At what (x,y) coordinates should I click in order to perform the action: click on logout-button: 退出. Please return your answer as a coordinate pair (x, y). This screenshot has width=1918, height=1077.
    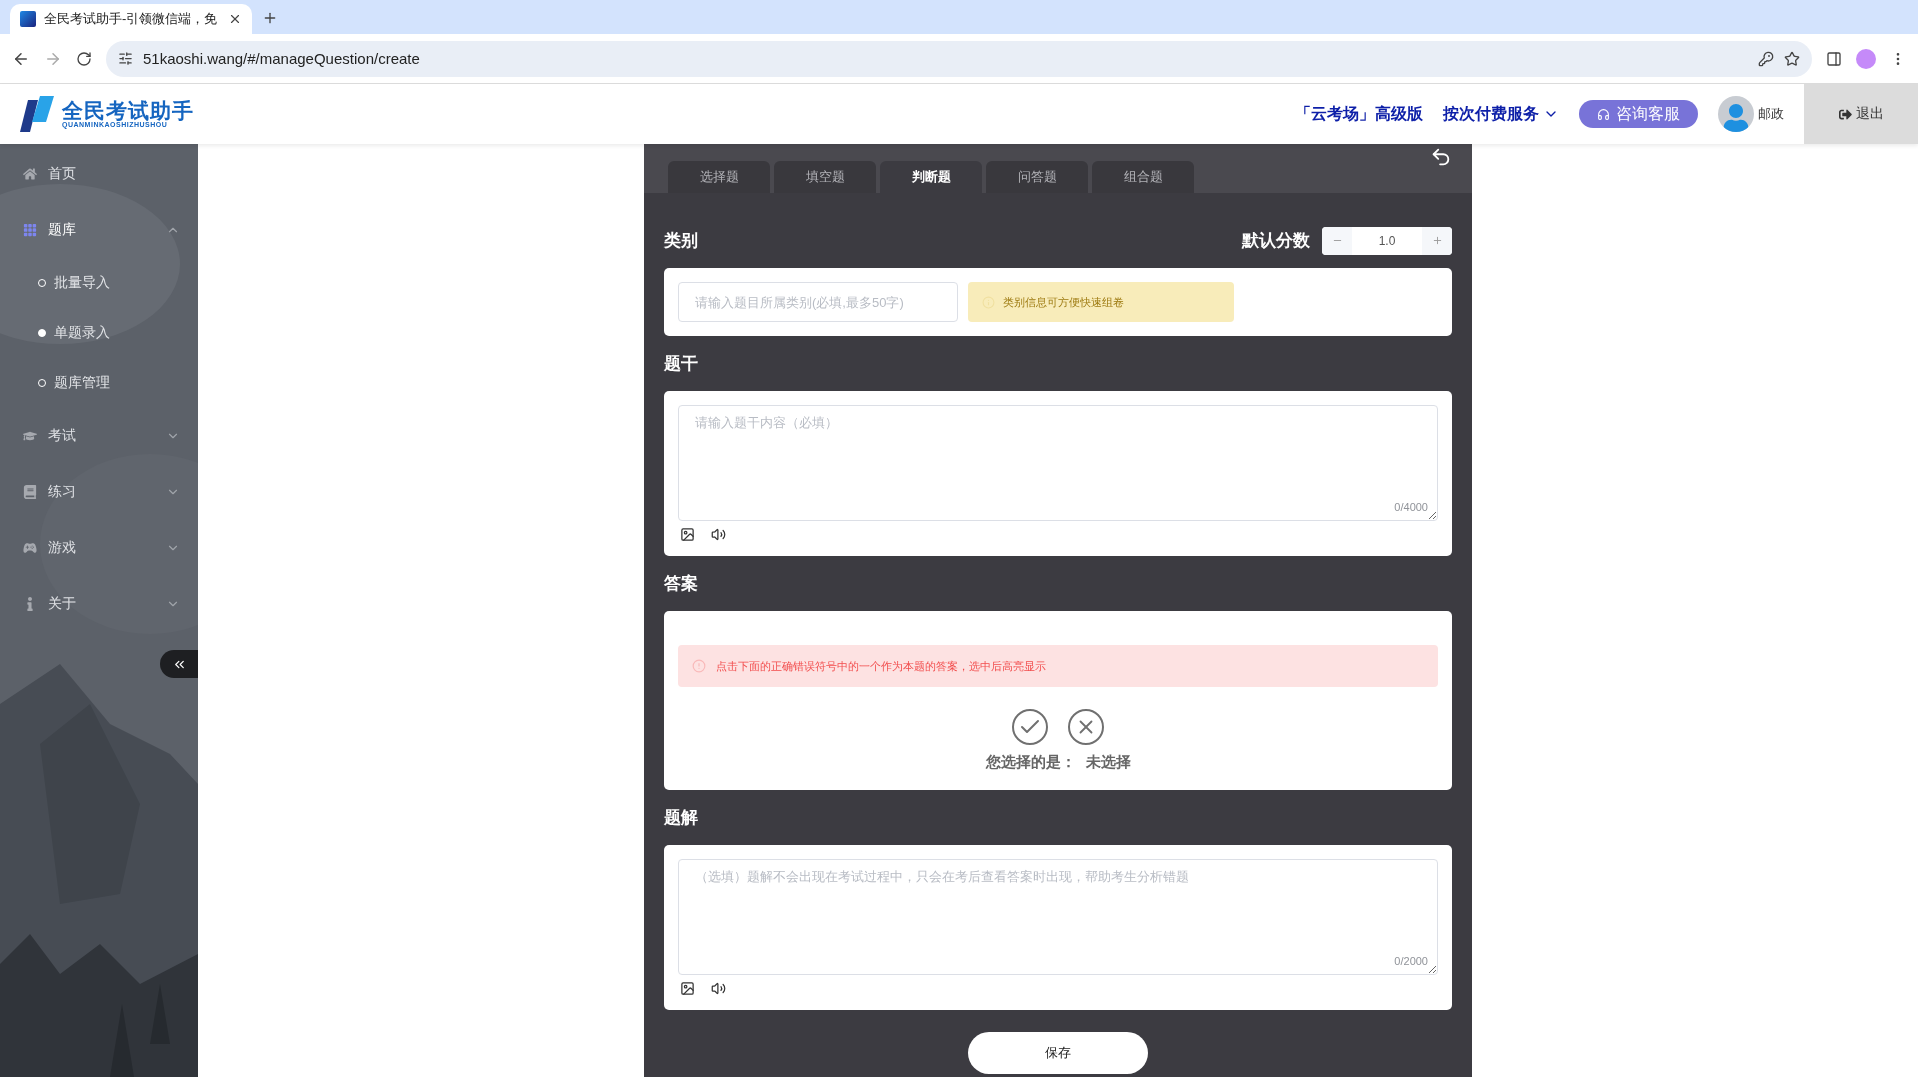
    Looking at the image, I should click on (1861, 114).